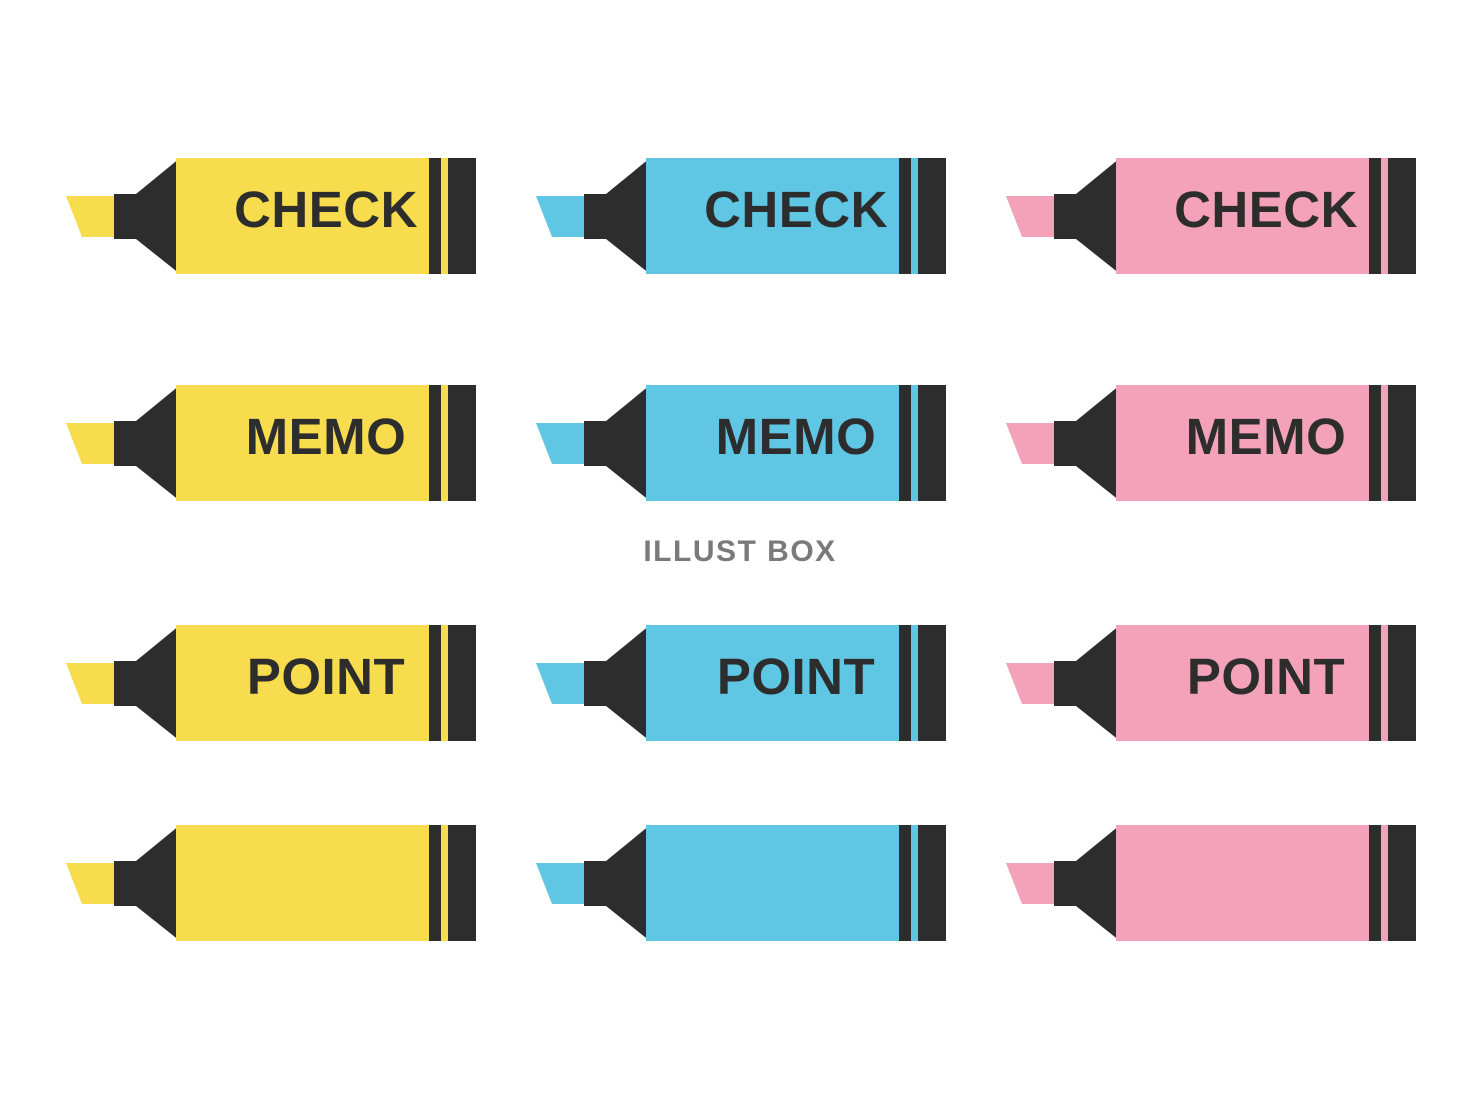  What do you see at coordinates (740, 551) in the screenshot?
I see `watermark-text: ILLUST BOX` at bounding box center [740, 551].